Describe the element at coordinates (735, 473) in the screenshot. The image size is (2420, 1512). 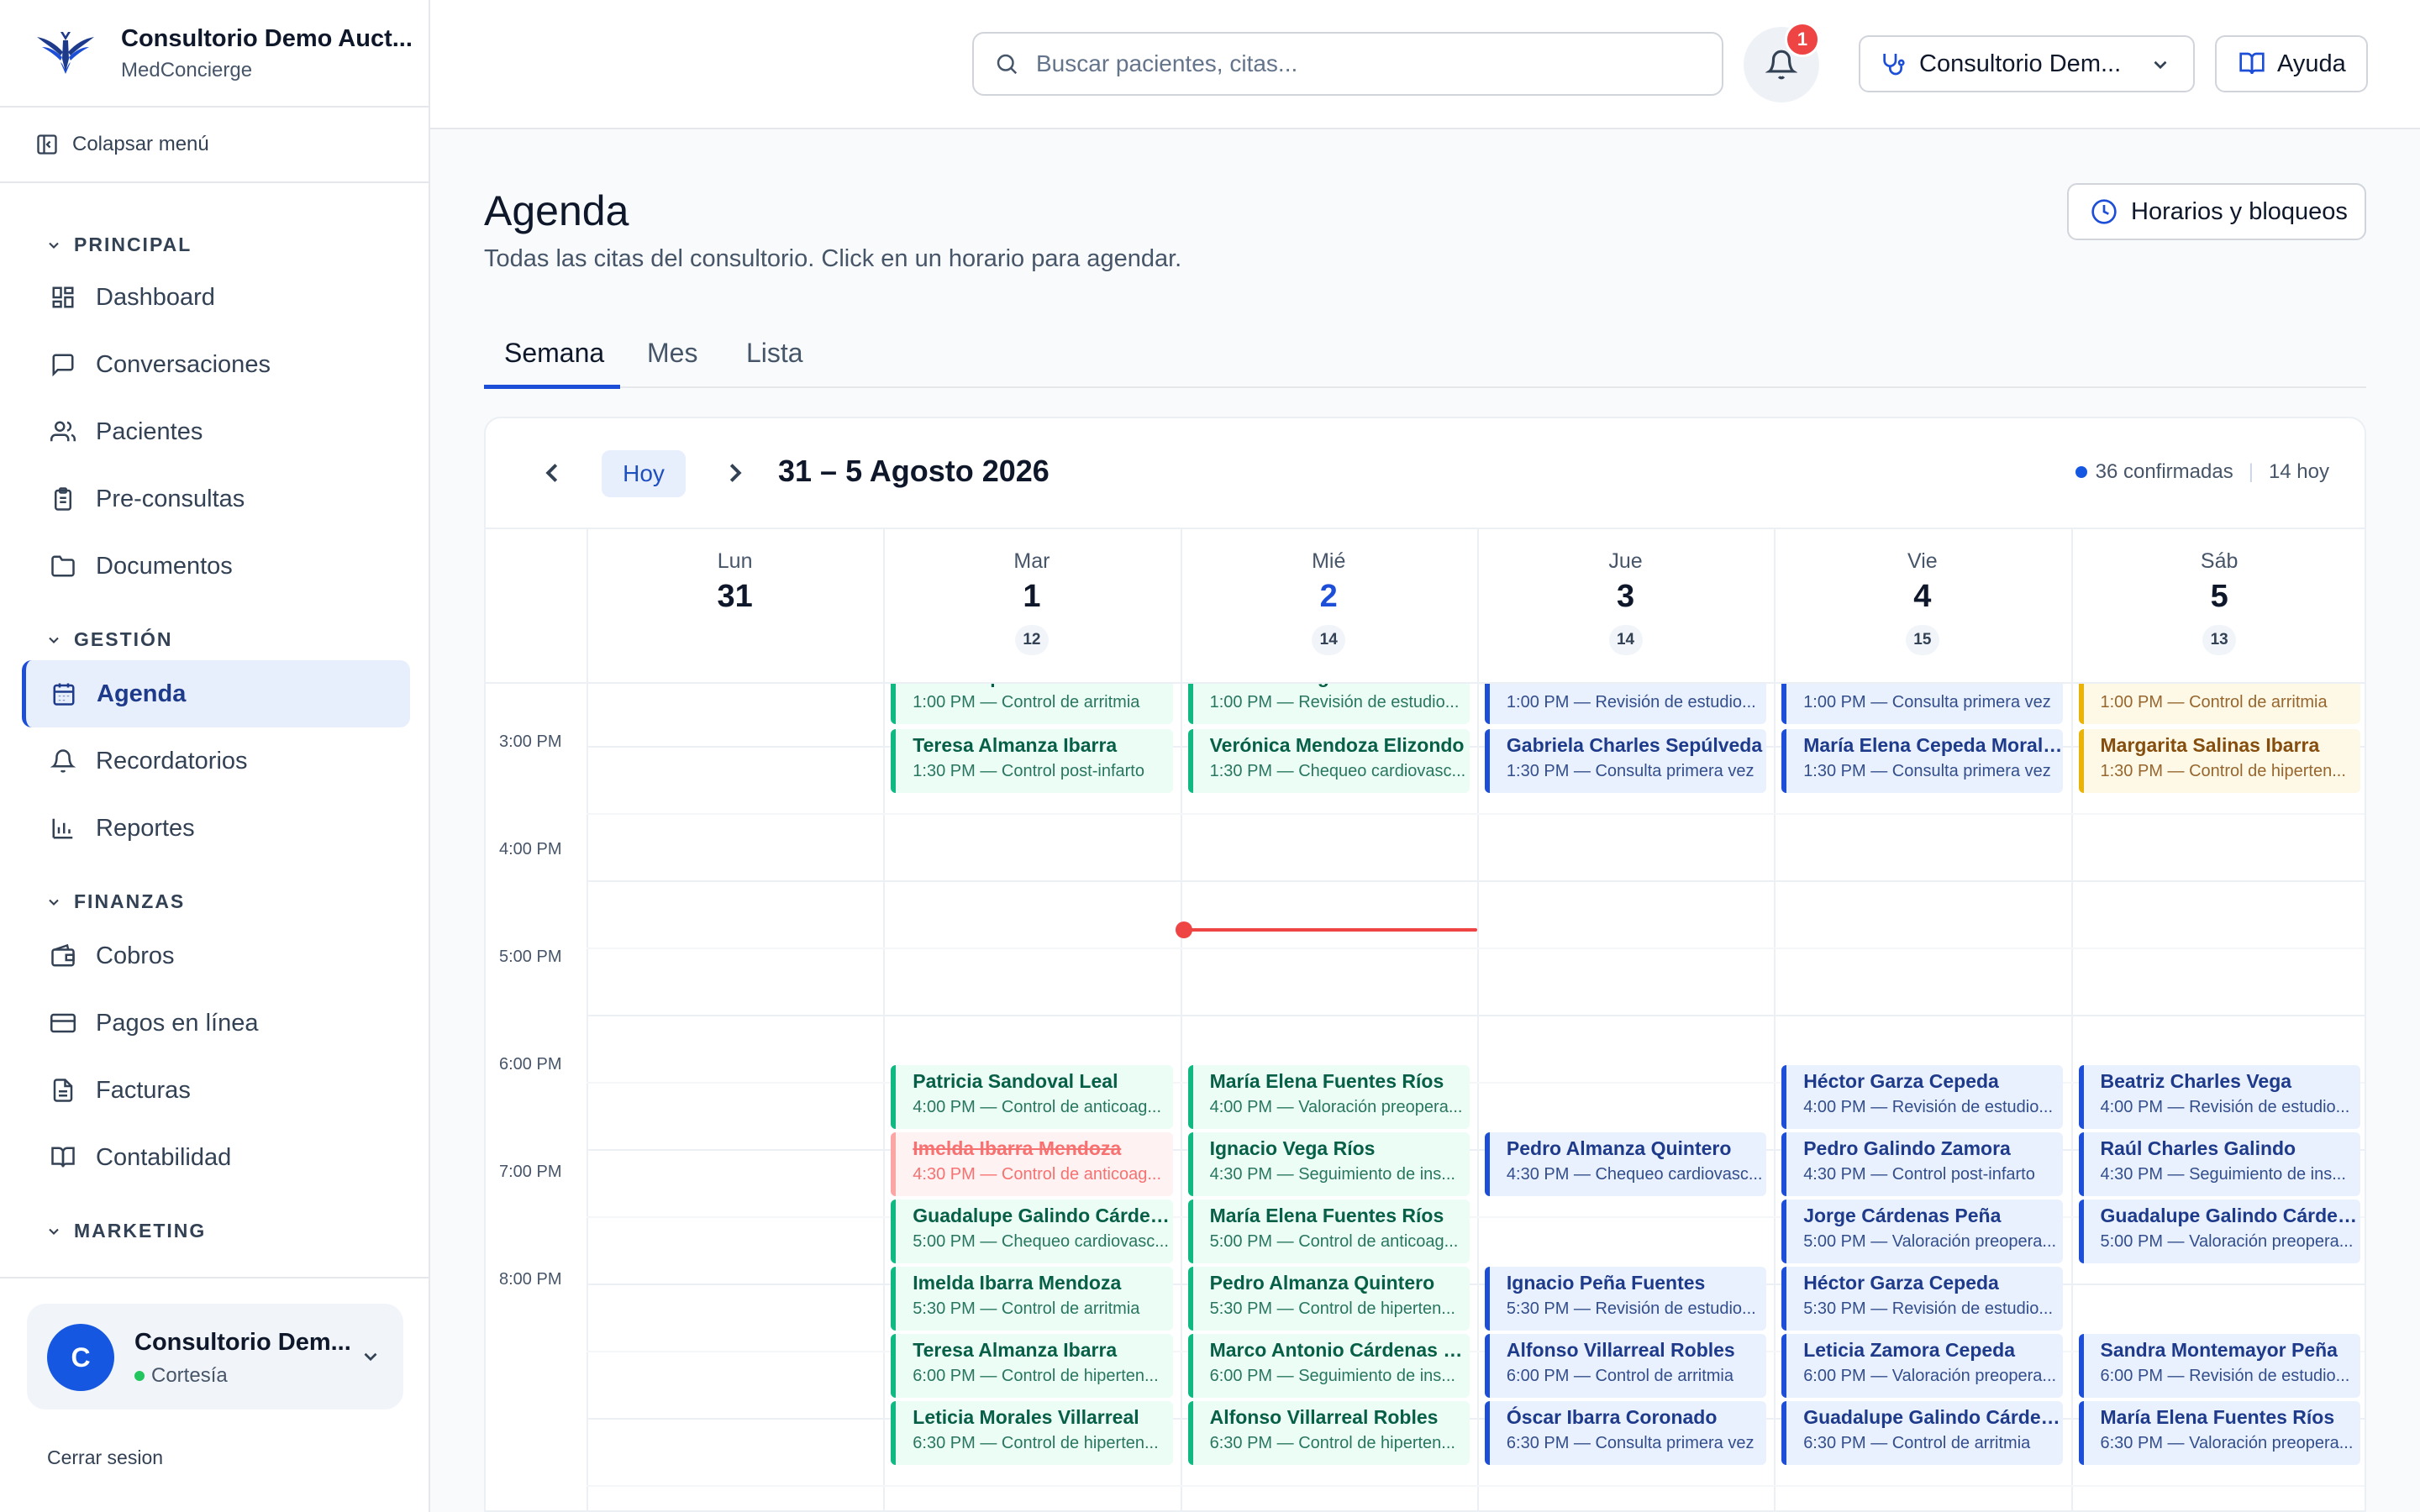
I see `chevron-right-icon` at that location.